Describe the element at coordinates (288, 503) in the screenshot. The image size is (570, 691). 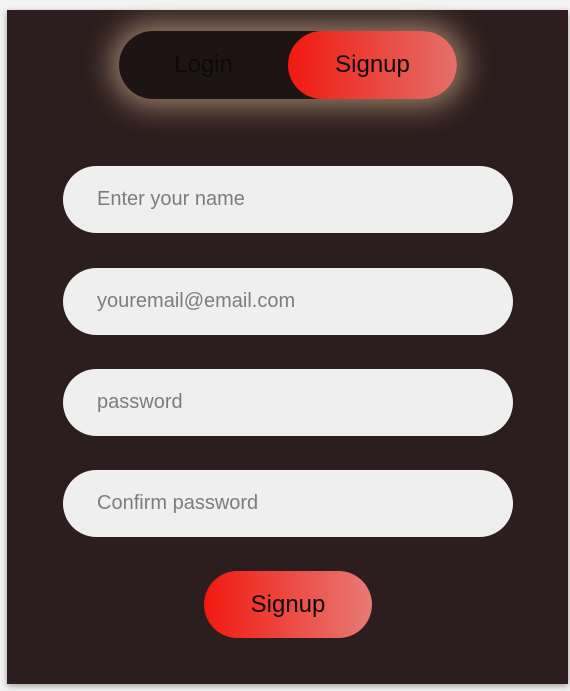
I see `confirm-password-input` at that location.